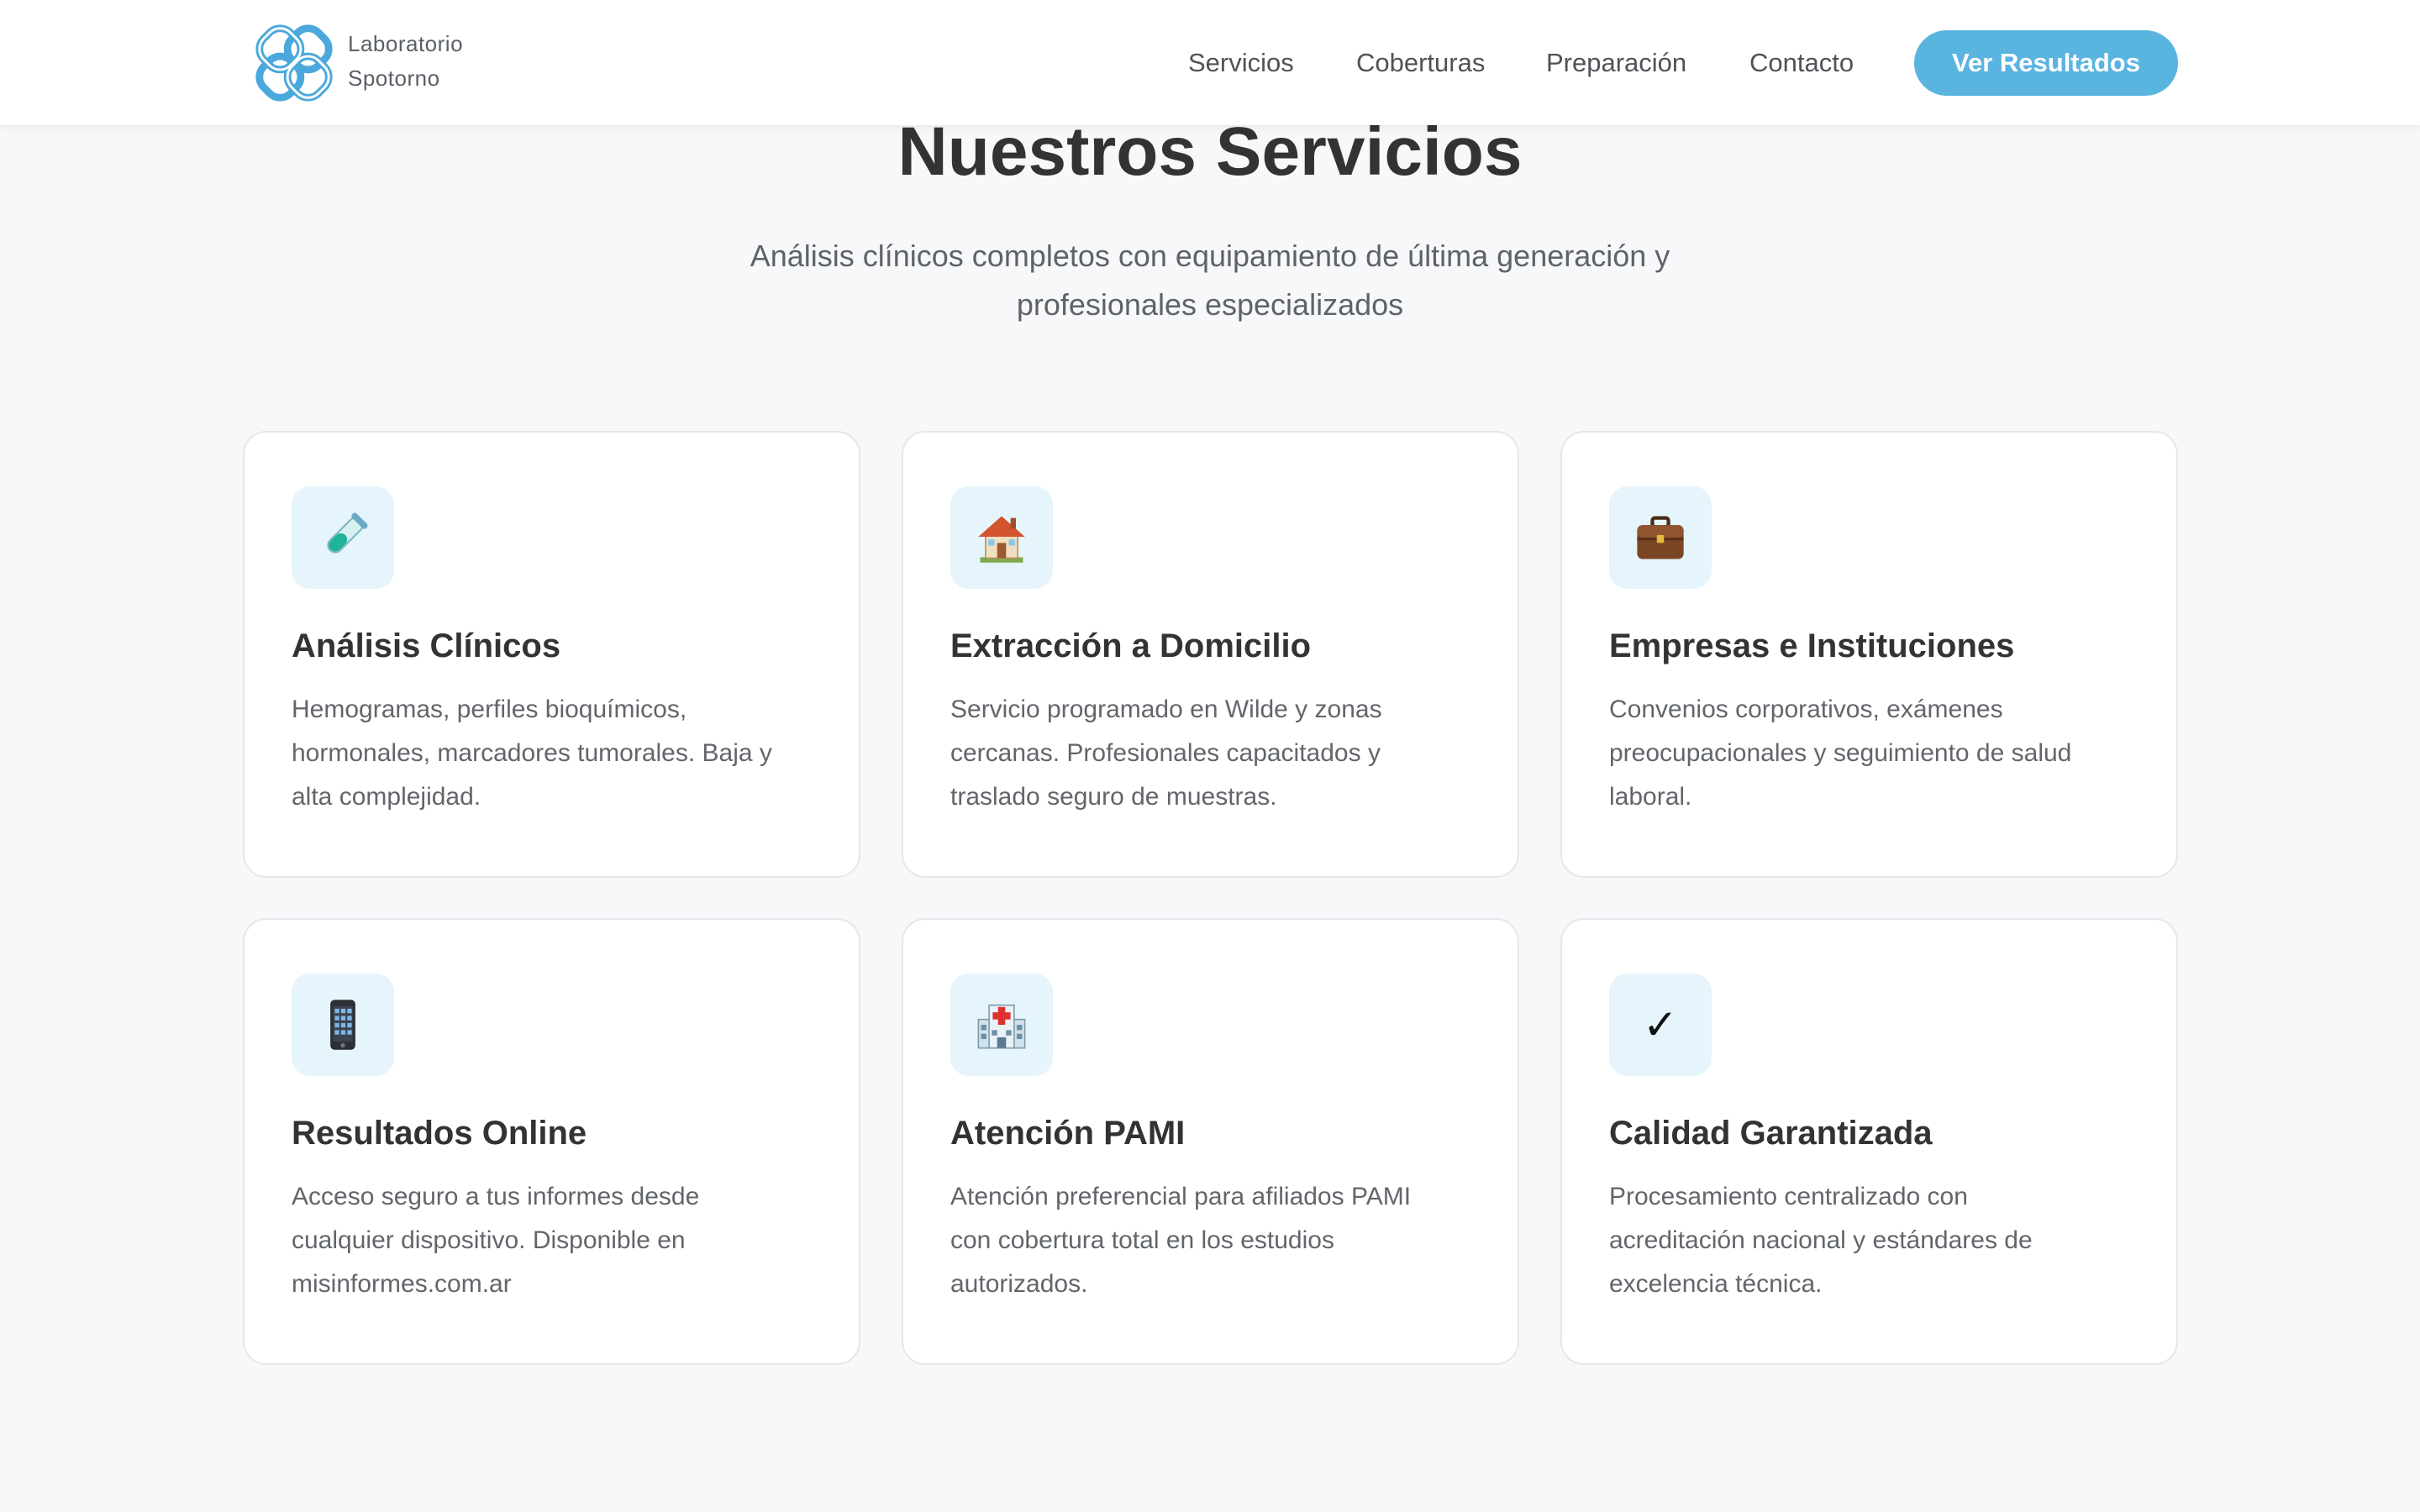  What do you see at coordinates (402, 1284) in the screenshot?
I see `service-description-line: misinformes.com.ar` at bounding box center [402, 1284].